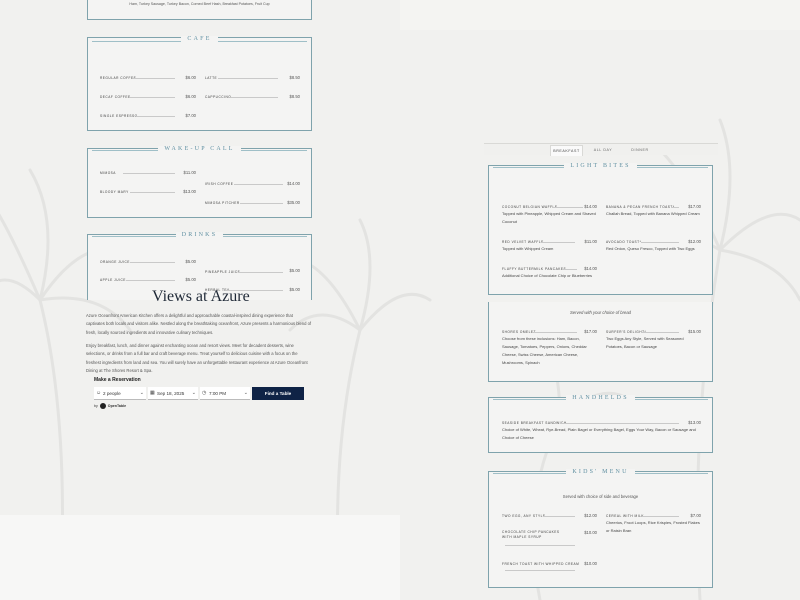  Describe the element at coordinates (694, 331) in the screenshot. I see `menu-item-price: $15.00` at that location.